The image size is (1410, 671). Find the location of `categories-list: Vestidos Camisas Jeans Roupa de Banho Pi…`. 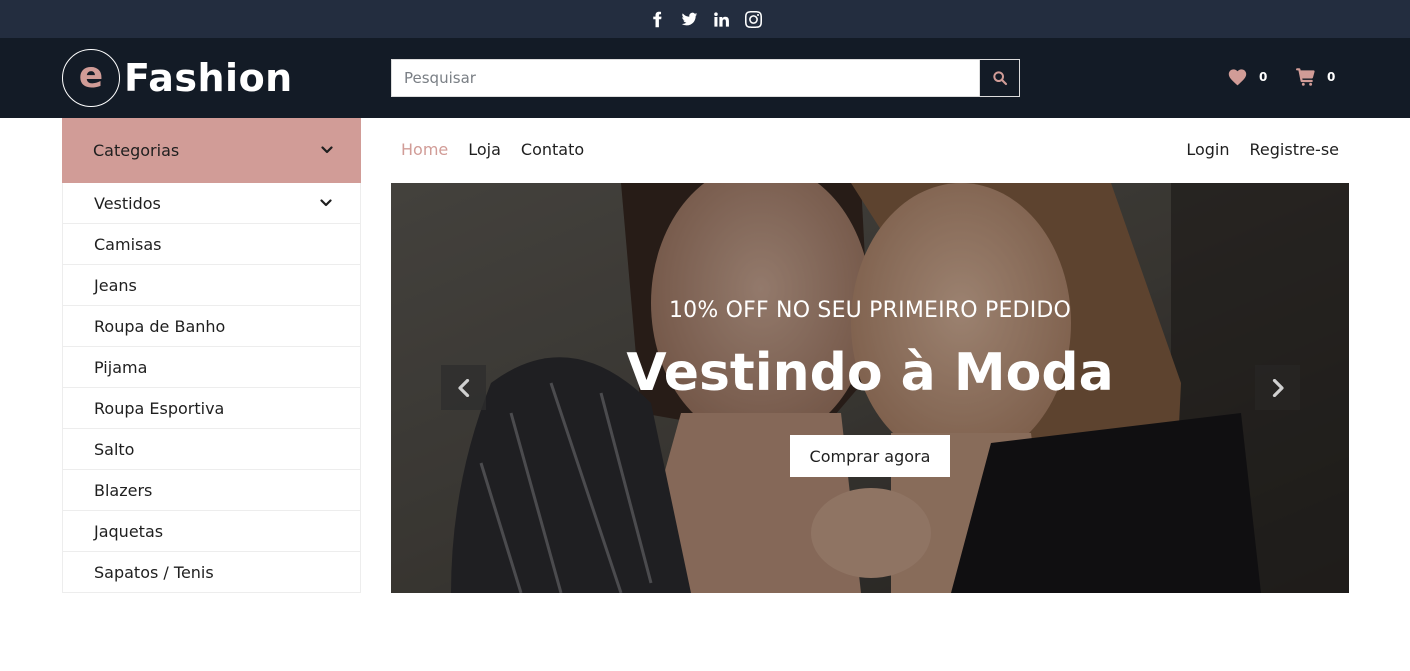

categories-list: Vestidos Camisas Jeans Roupa de Banho Pi… is located at coordinates (211, 388).